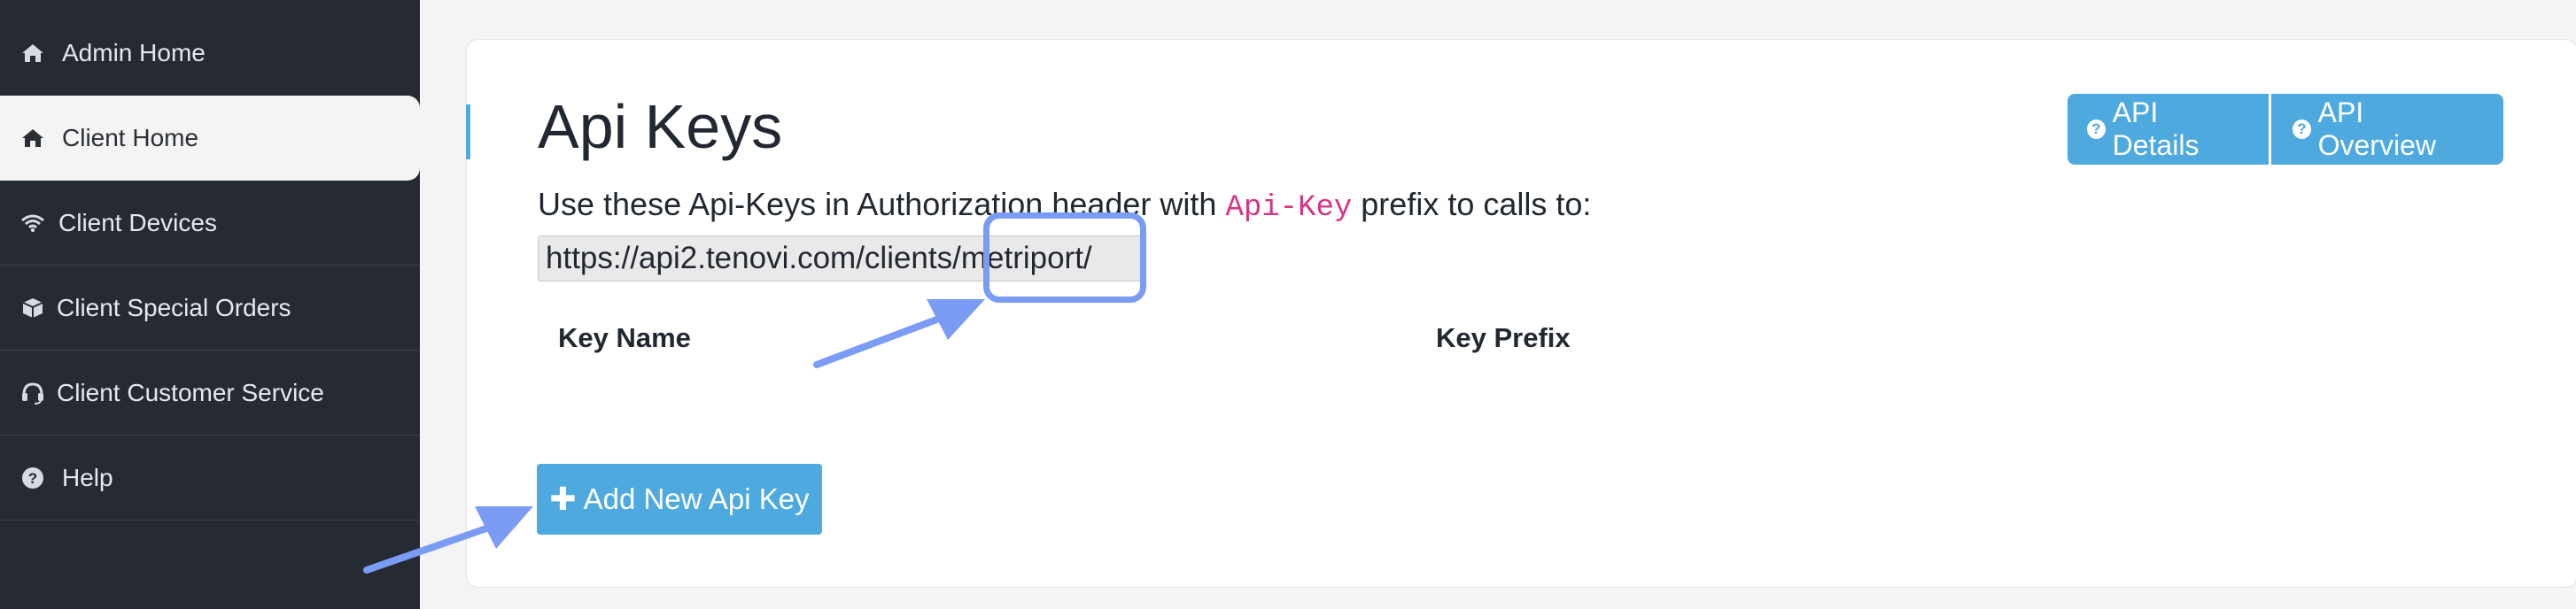 This screenshot has height=609, width=2576. I want to click on api-overview-button: ? API Overview, so click(2387, 129).